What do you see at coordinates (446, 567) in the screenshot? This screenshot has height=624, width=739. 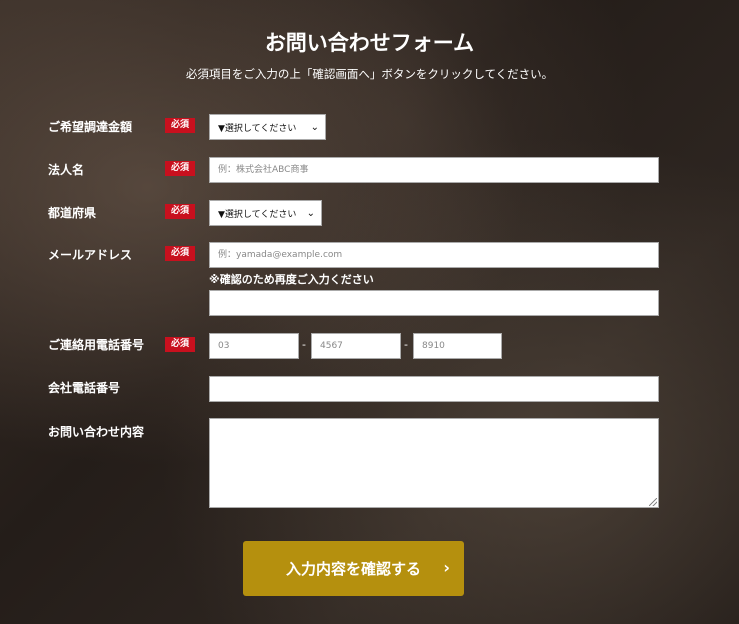 I see `chevron-right-icon: ›` at bounding box center [446, 567].